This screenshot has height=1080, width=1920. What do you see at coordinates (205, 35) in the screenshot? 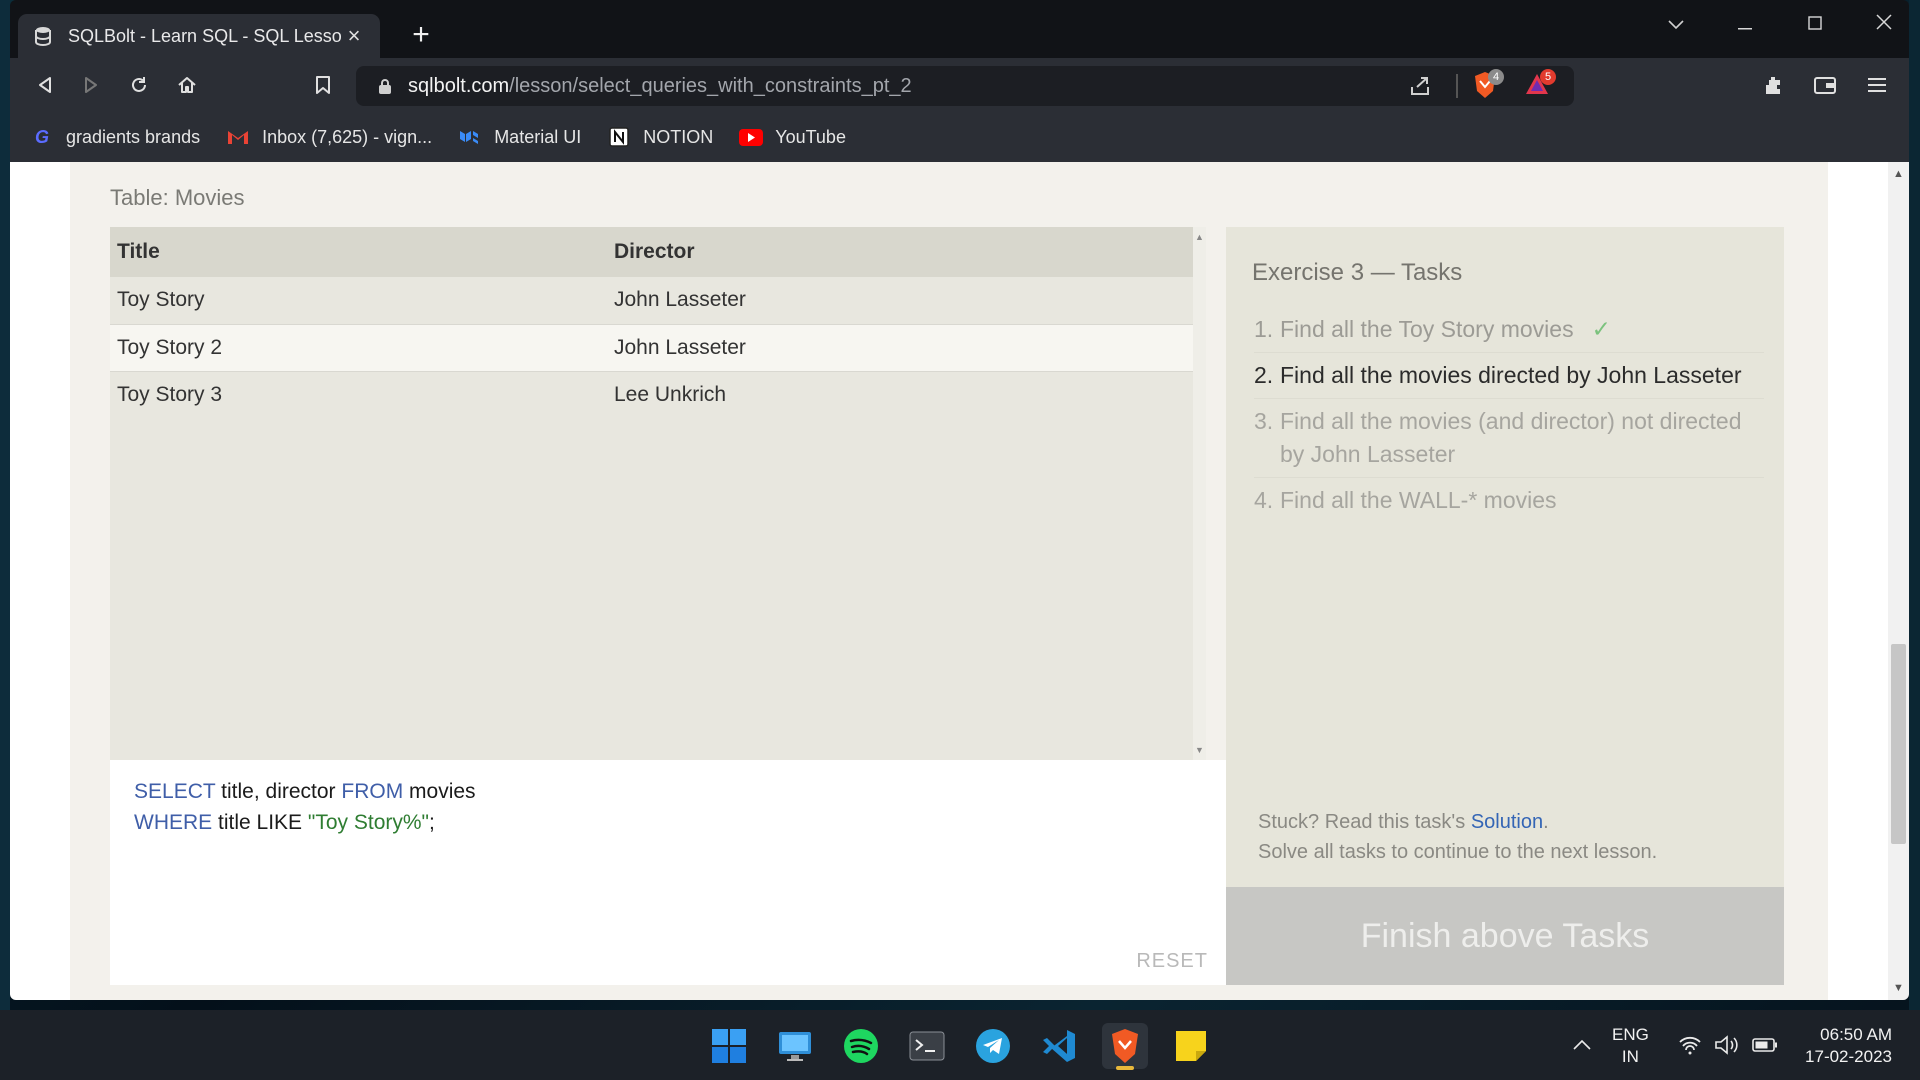
I see `tab-title: SQLBolt - Learn SQL - SQL Lesson` at bounding box center [205, 35].